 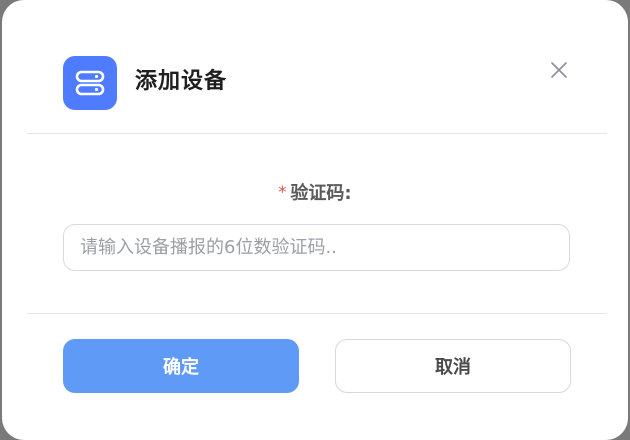 I want to click on dialog-title: 添加设备, so click(x=181, y=81).